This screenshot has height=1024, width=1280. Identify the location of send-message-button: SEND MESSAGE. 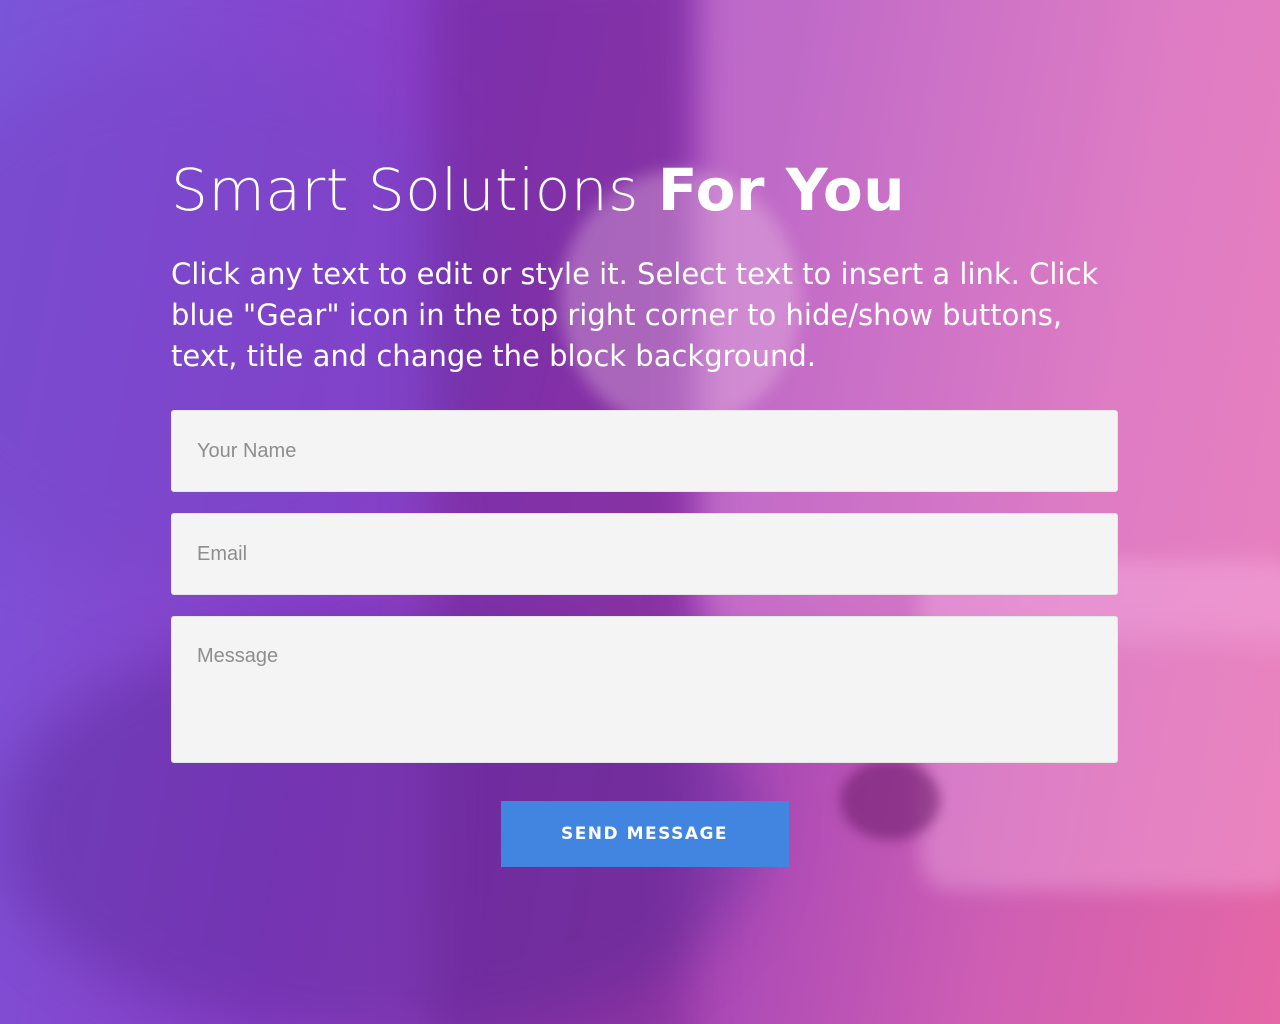
(644, 834).